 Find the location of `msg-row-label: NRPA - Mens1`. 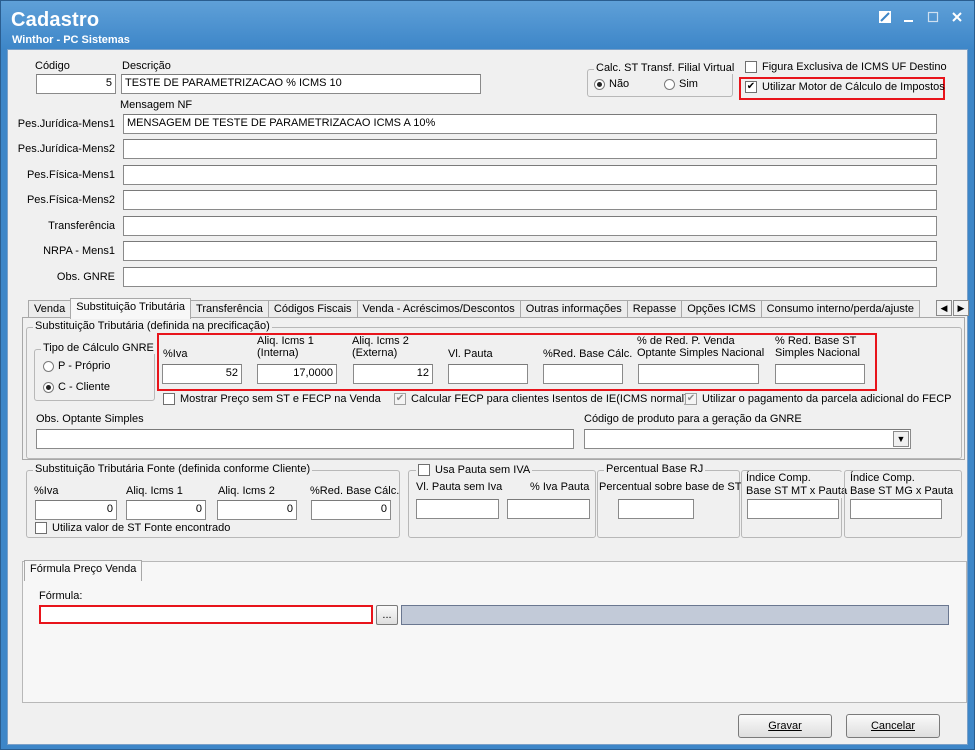

msg-row-label: NRPA - Mens1 is located at coordinates (79, 251).